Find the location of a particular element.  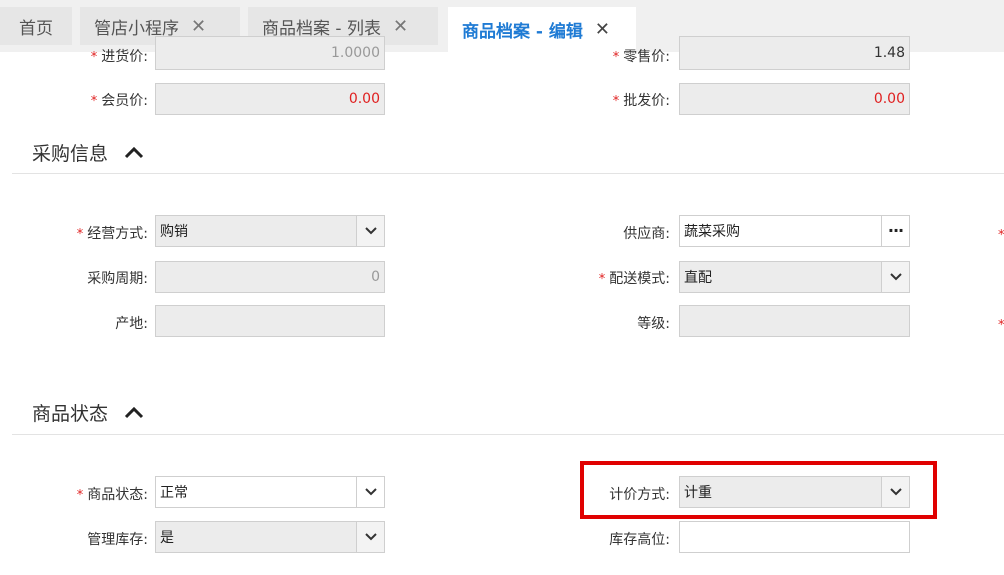

product-status-select: 正常 is located at coordinates (270, 492).